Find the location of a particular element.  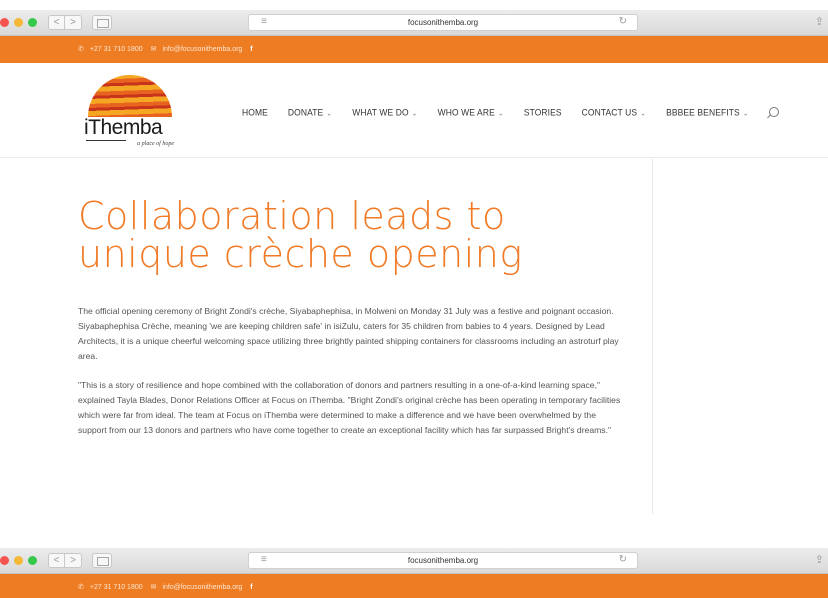

nav-home: HOME is located at coordinates (255, 112).